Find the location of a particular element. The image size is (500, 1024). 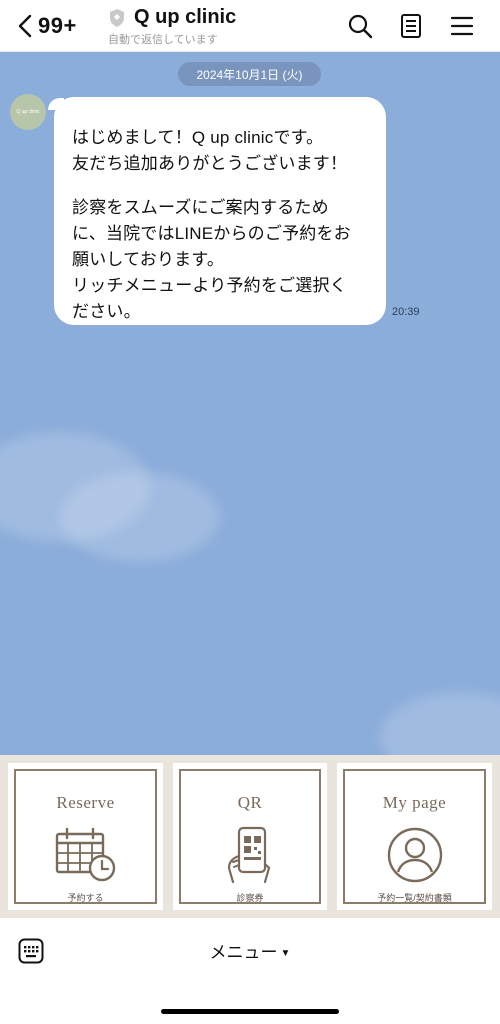

chat-header: 99+ Q up clinic 自動で返信しています is located at coordinates (250, 26).